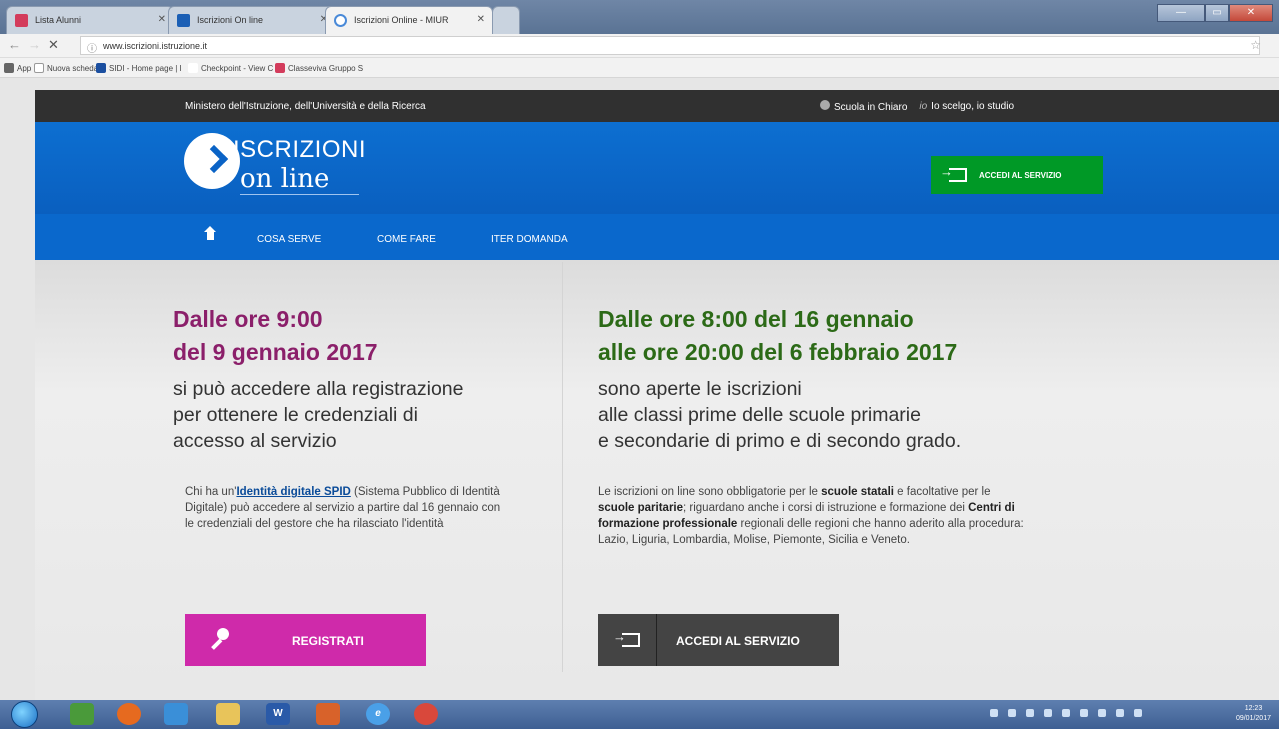 The image size is (1279, 729). Describe the element at coordinates (289, 239) in the screenshot. I see `nav-cosa-serve: COSA SERVE` at that location.